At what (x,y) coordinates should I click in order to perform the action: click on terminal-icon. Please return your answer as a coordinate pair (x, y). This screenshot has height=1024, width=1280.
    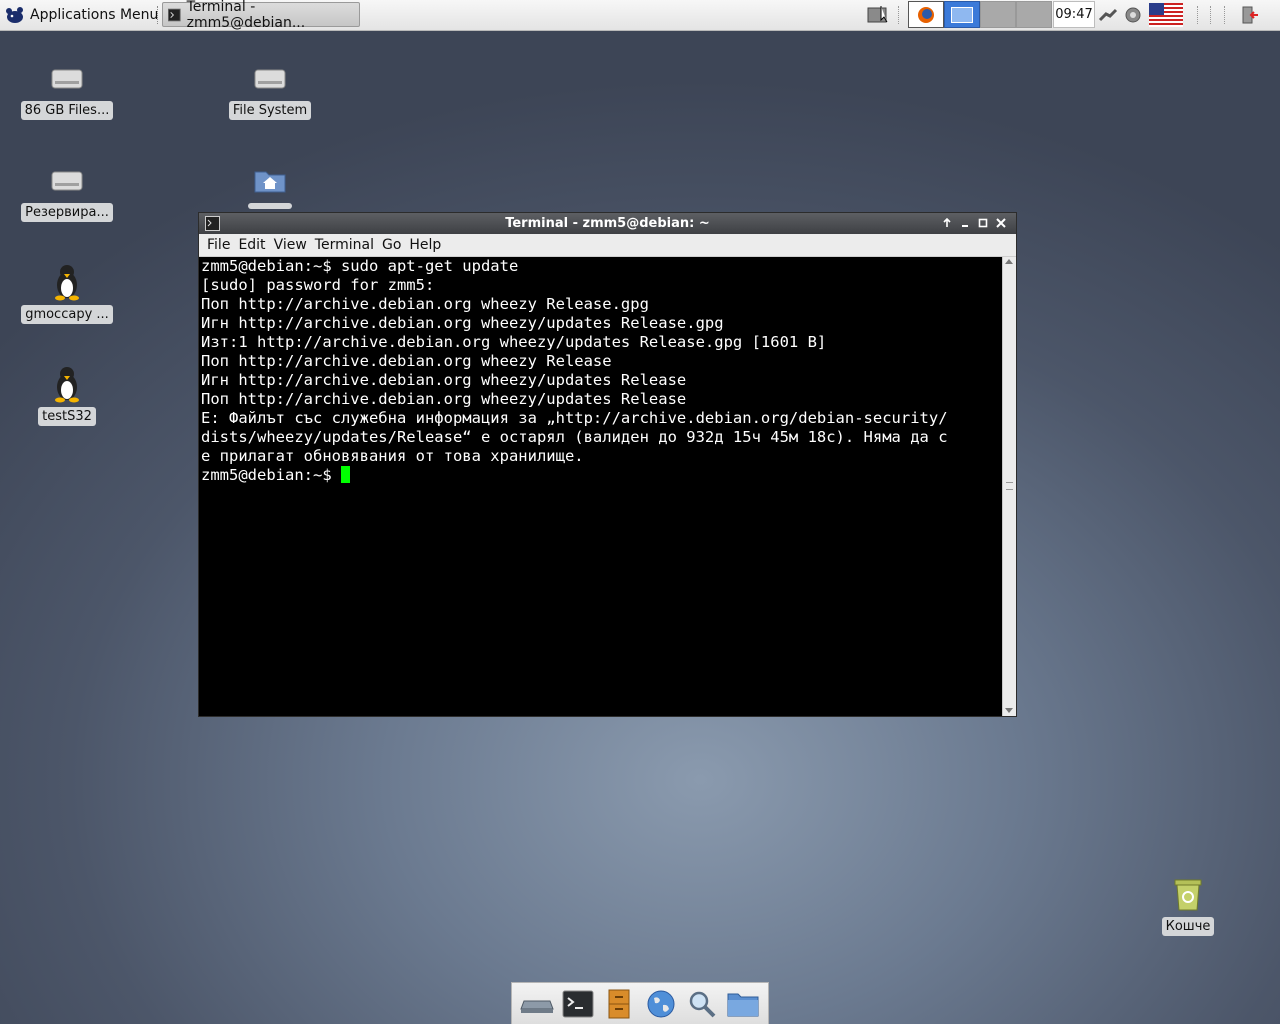
    Looking at the image, I should click on (578, 1003).